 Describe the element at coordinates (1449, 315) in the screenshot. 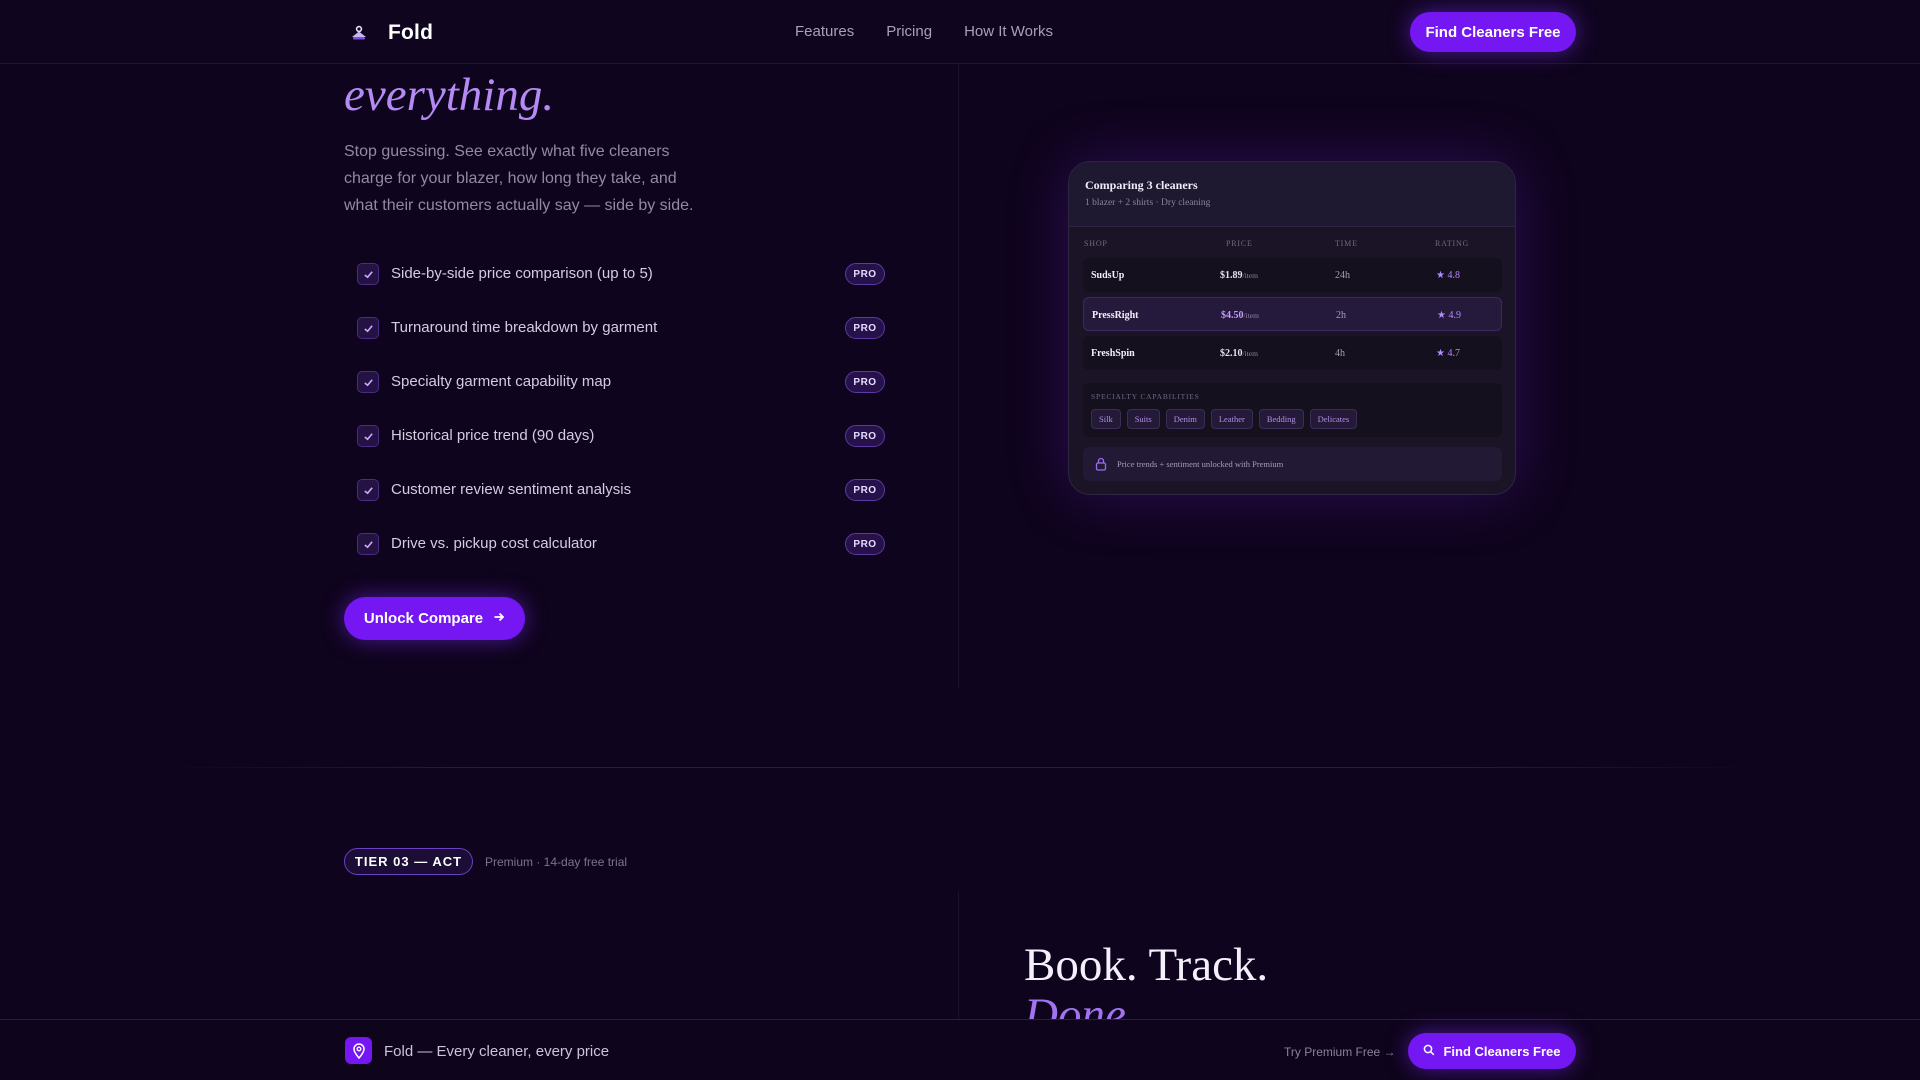

I see `shop-rating: ★ 4.9` at that location.